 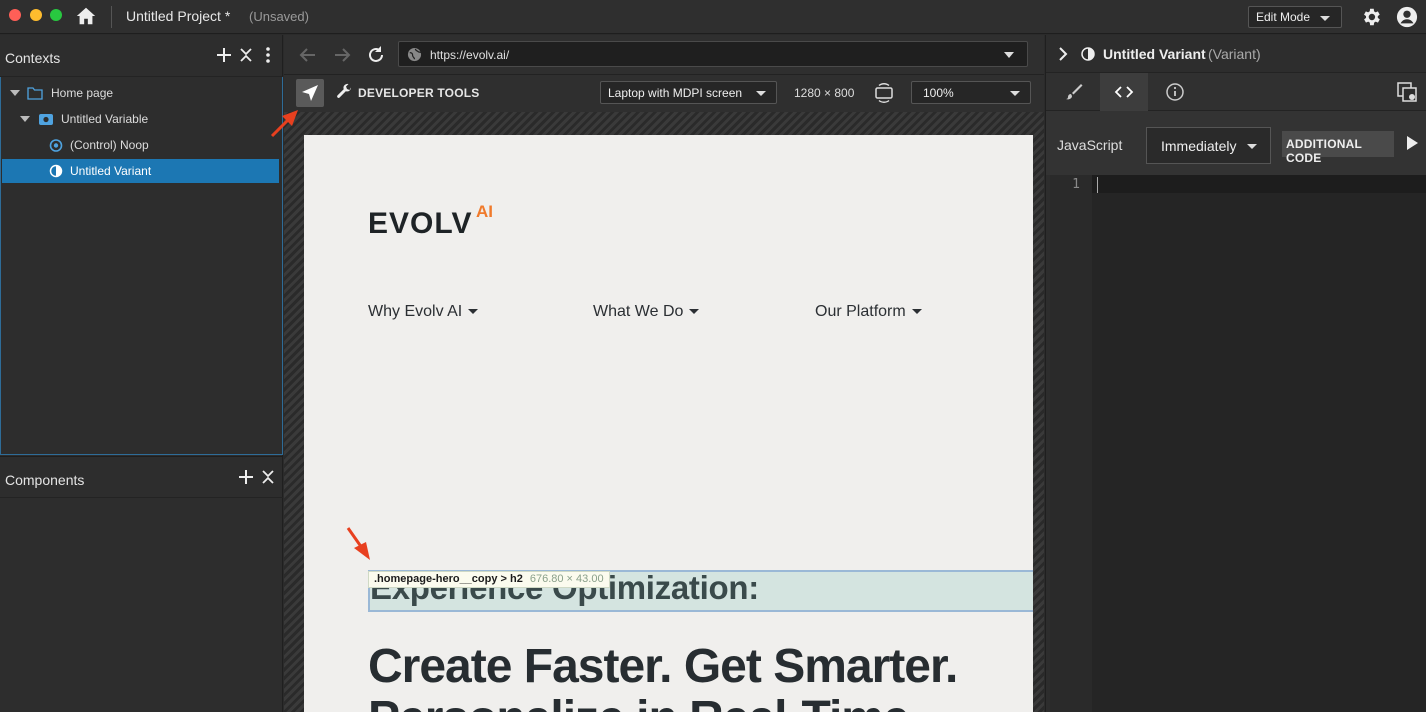 I want to click on variant-type: (Variant), so click(x=1234, y=54).